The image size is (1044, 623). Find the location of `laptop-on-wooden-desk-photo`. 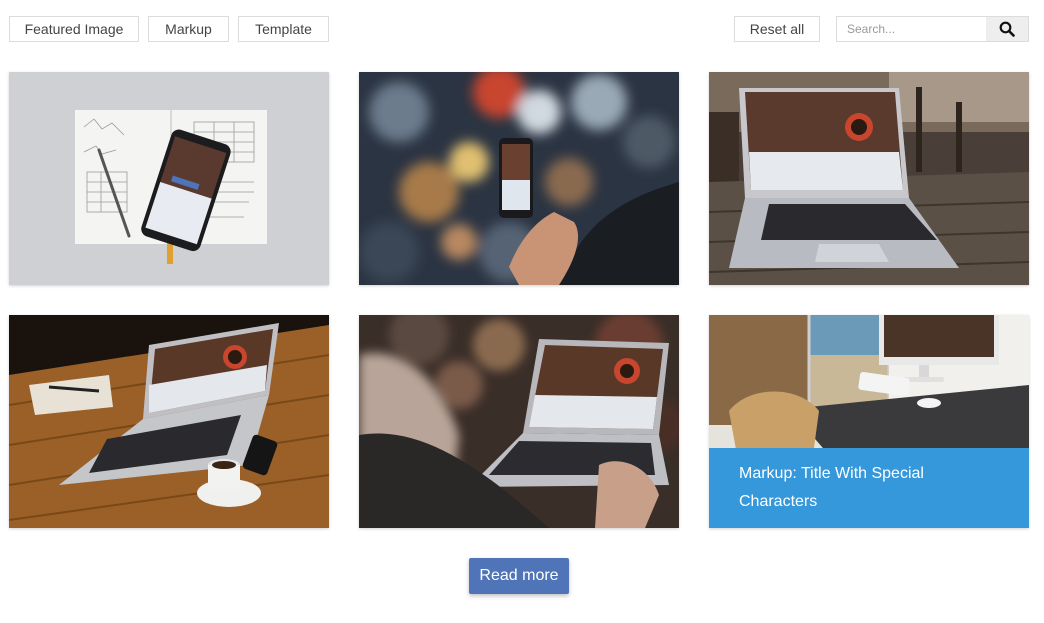

laptop-on-wooden-desk-photo is located at coordinates (169, 421).